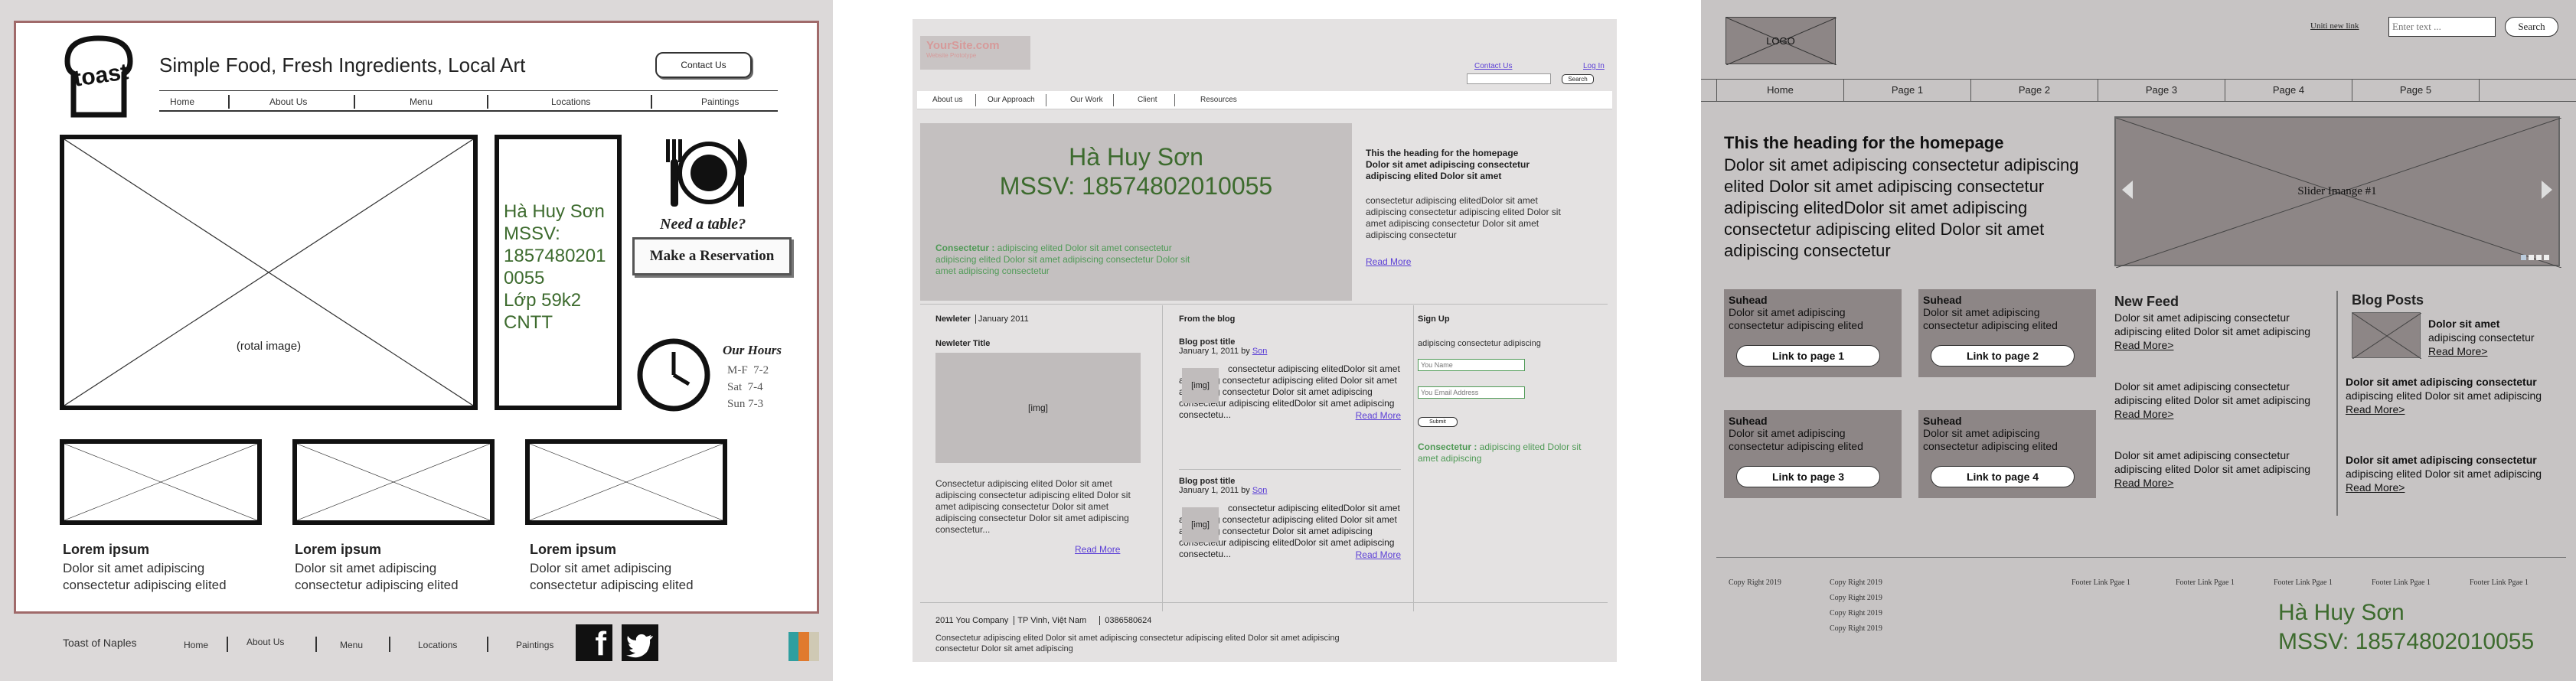  I want to click on link-page-1-button: Link to page 1, so click(1808, 356).